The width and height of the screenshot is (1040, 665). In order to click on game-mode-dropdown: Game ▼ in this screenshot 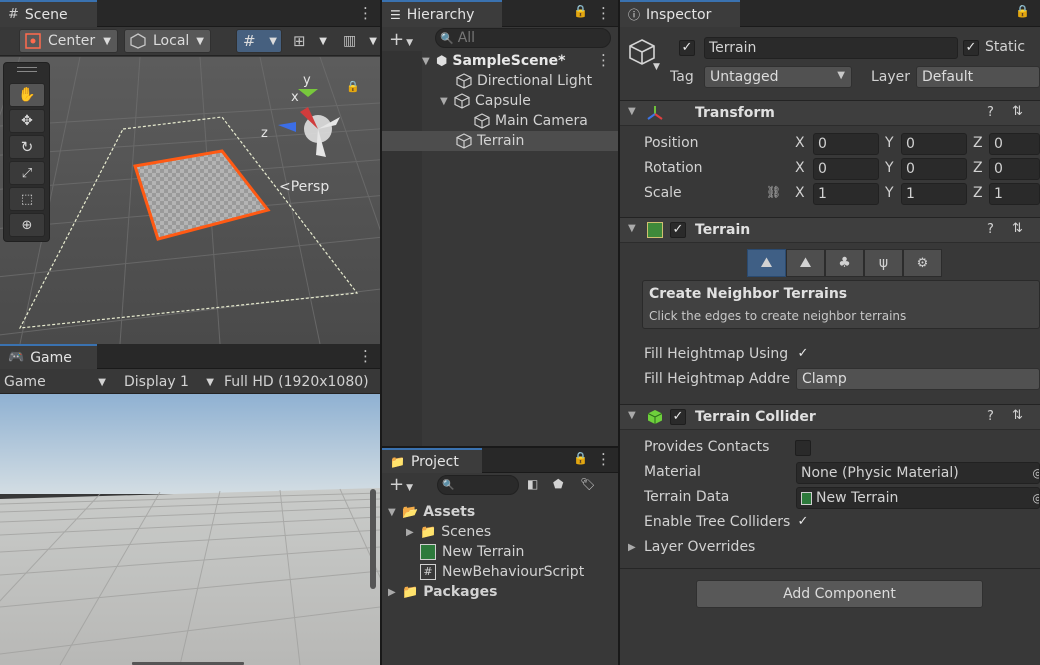, I will do `click(56, 382)`.